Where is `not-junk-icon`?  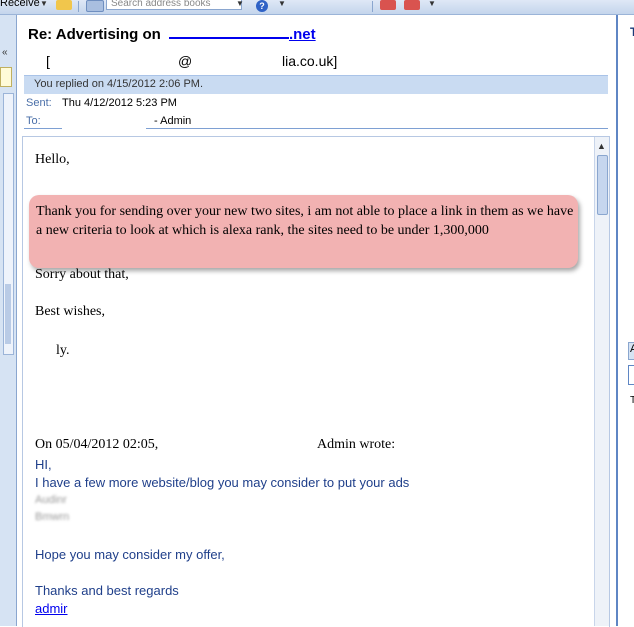 not-junk-icon is located at coordinates (412, 5).